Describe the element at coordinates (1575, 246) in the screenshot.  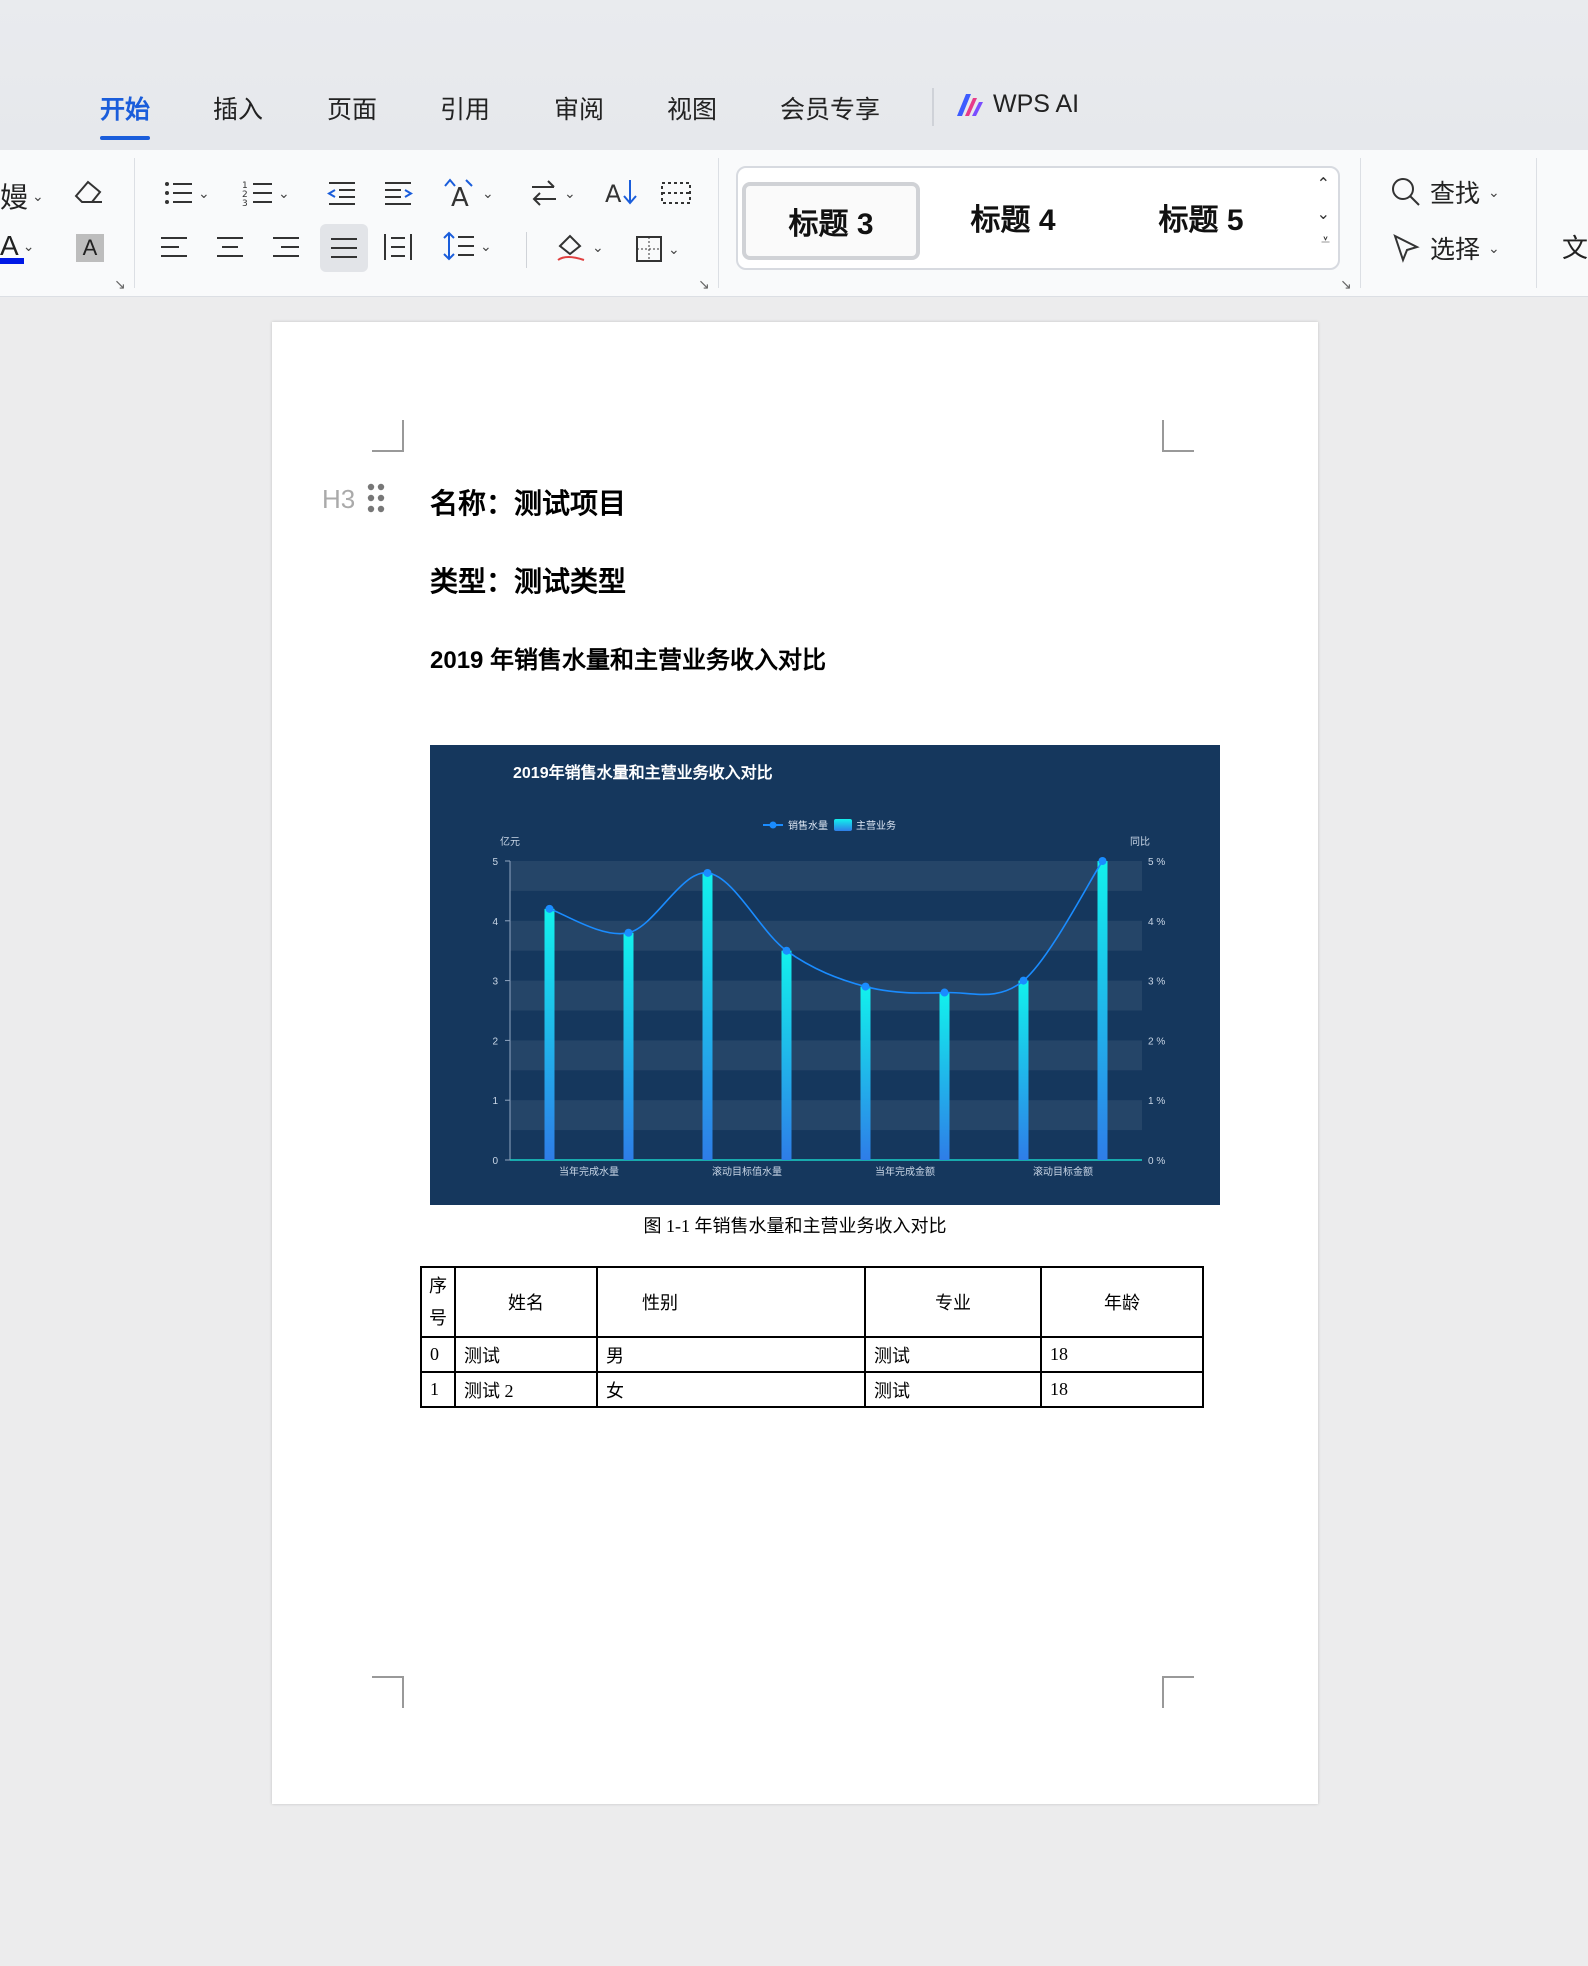
I see `partial-ribbon-button: 文` at that location.